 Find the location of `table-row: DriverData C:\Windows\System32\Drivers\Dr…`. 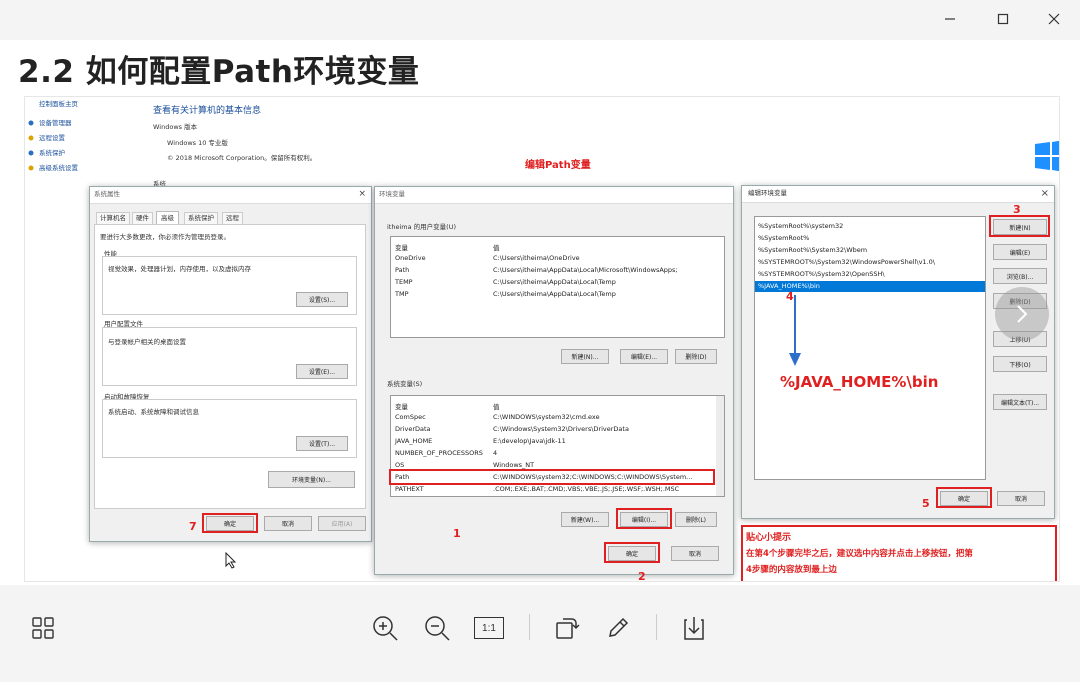

table-row: DriverData C:\Windows\System32\Drivers\Dr… is located at coordinates (557, 429).